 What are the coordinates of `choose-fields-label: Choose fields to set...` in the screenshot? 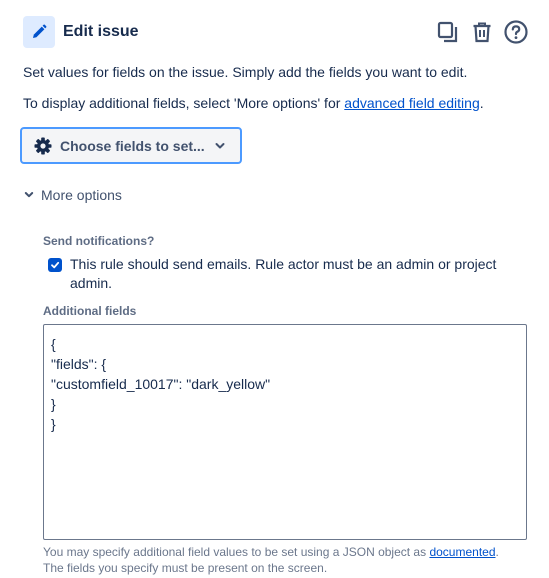 It's located at (132, 145).